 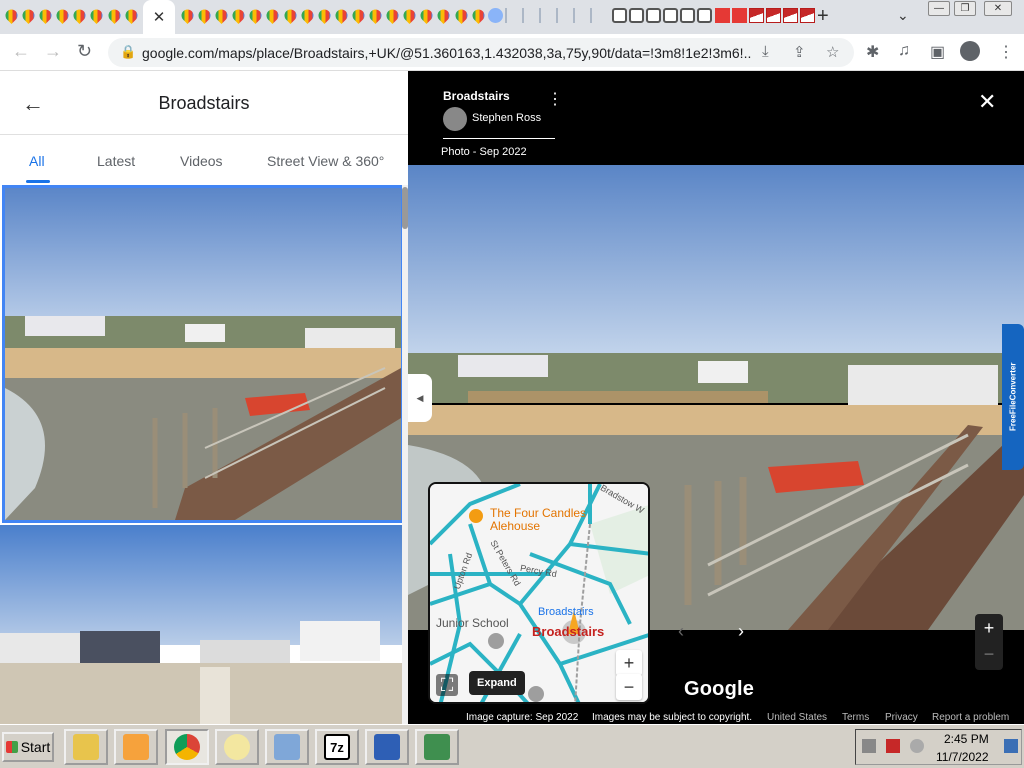 What do you see at coordinates (420, 398) in the screenshot?
I see `collapse-panel-button: ◀` at bounding box center [420, 398].